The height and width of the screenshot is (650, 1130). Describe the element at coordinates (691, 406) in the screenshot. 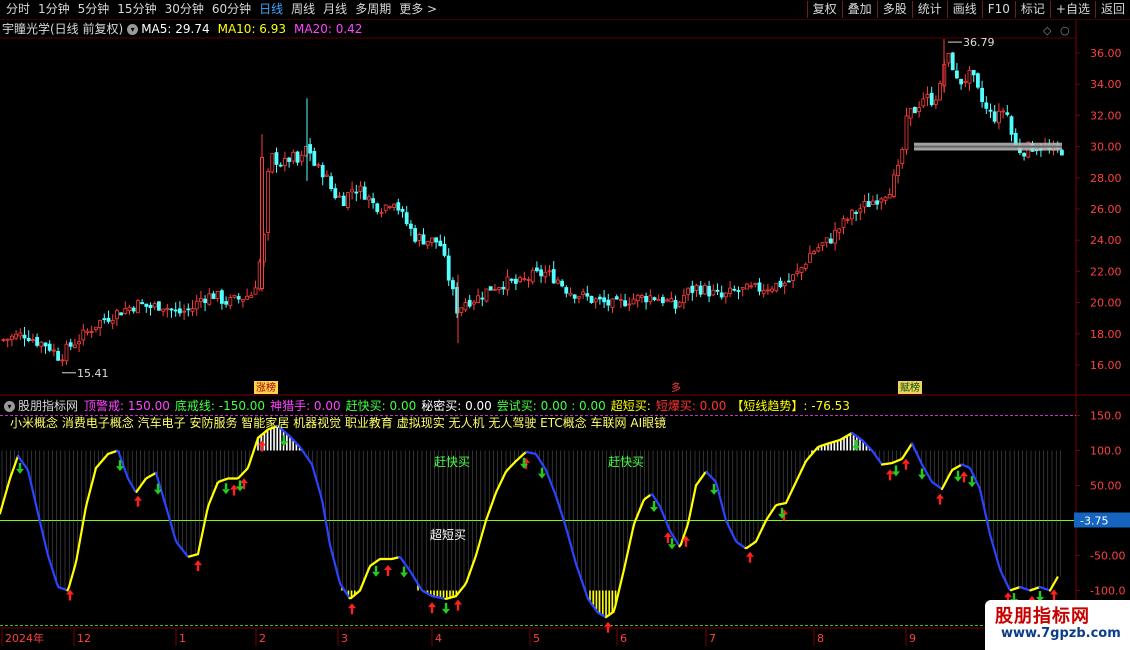

I see `indicator-value-7: 短爆买: 0.00` at that location.